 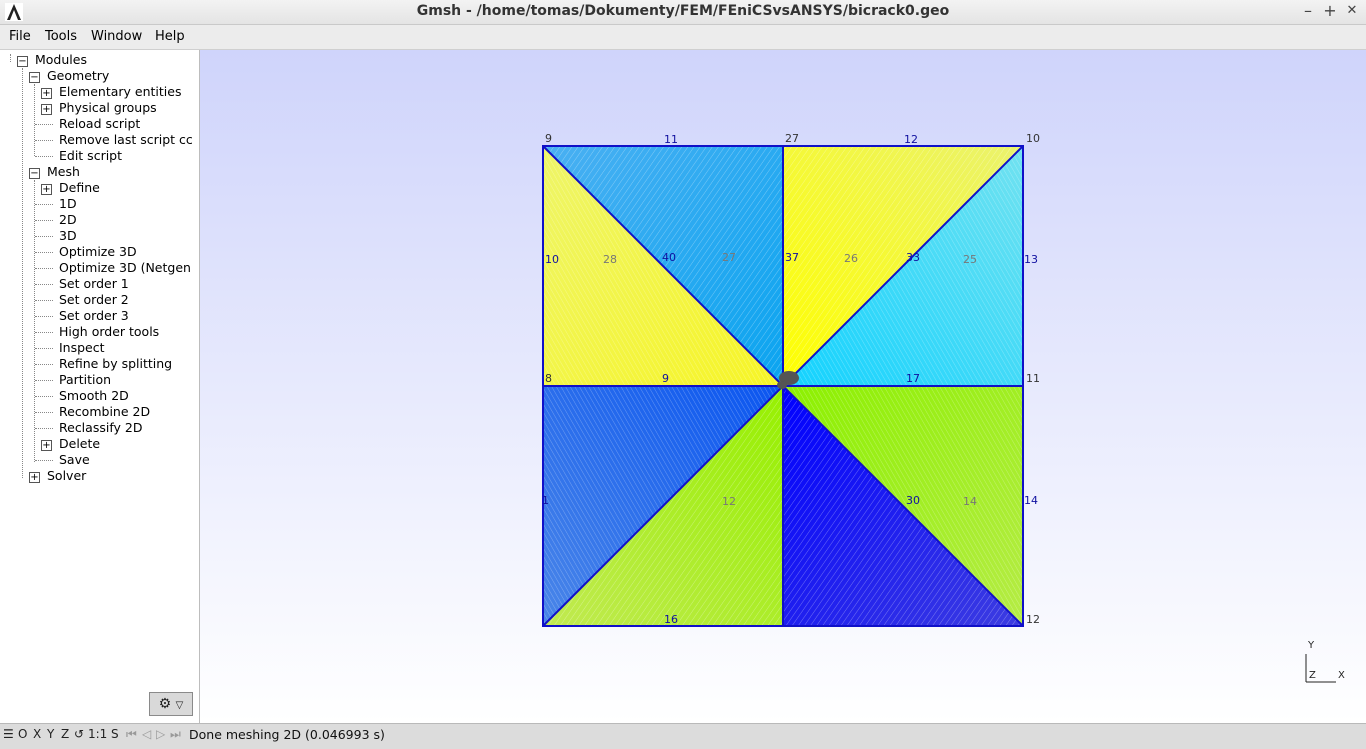 I want to click on tree-item-define: Define, so click(x=79, y=188).